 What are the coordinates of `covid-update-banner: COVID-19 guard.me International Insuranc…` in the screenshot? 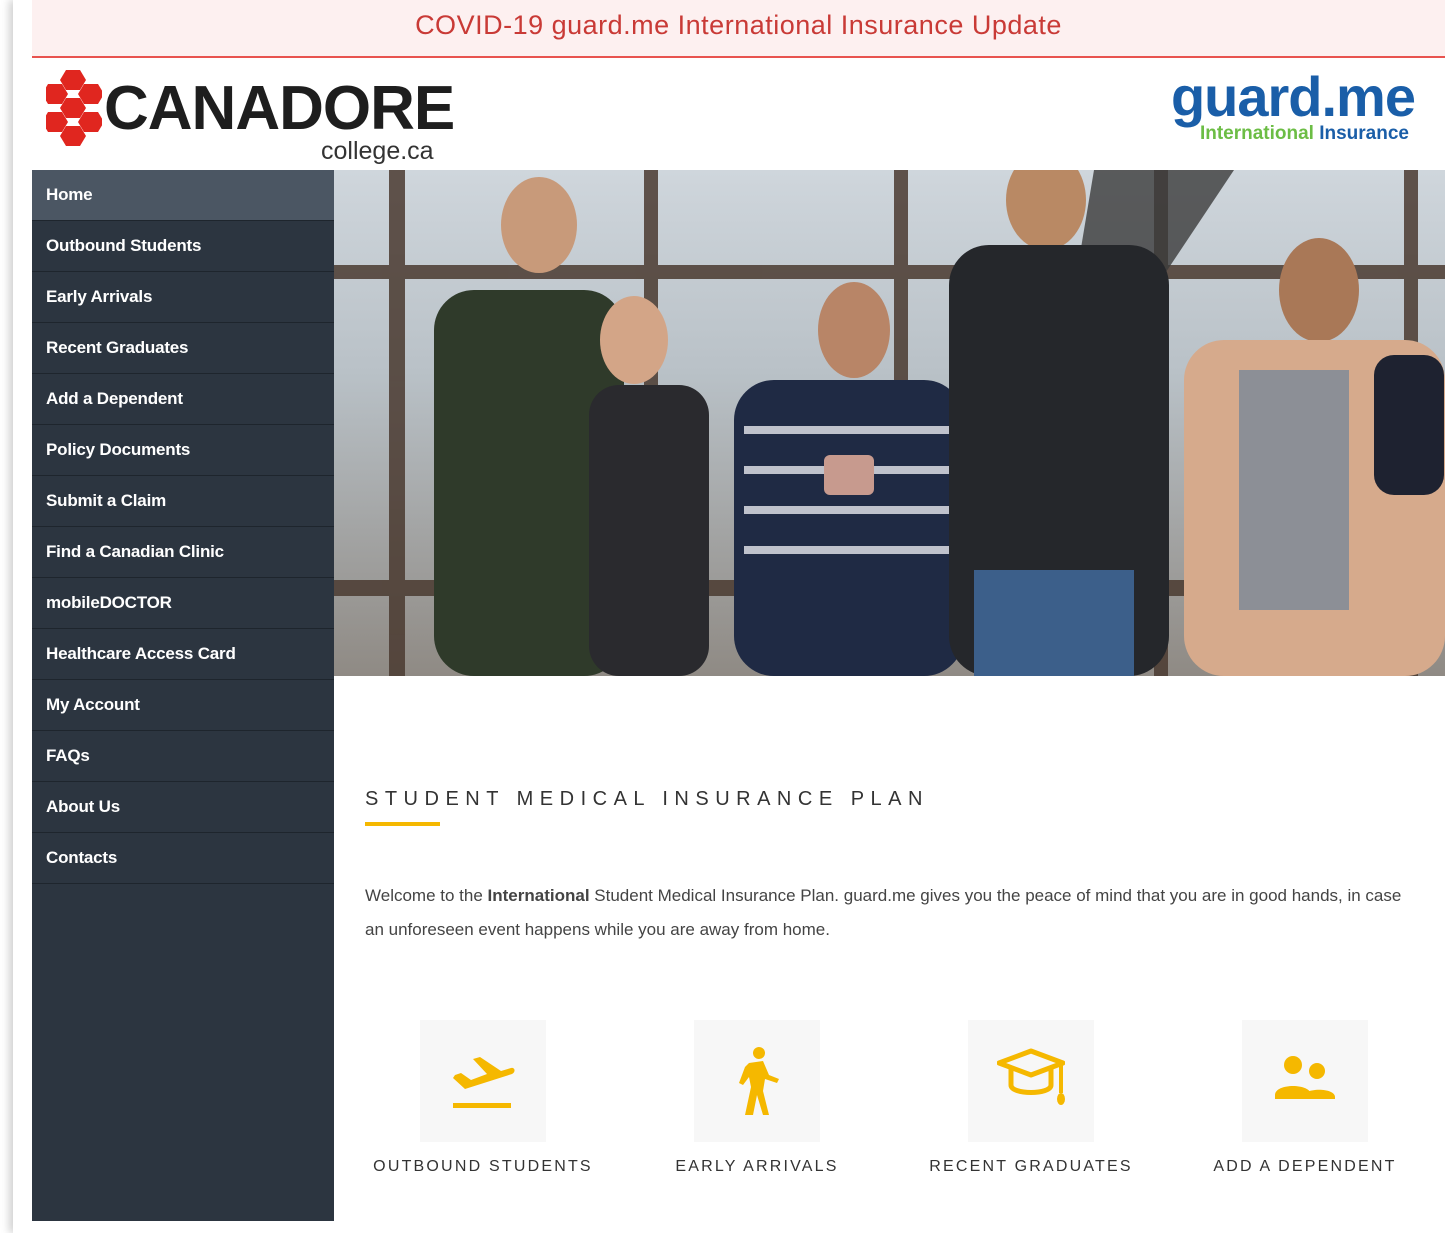 It's located at (738, 29).